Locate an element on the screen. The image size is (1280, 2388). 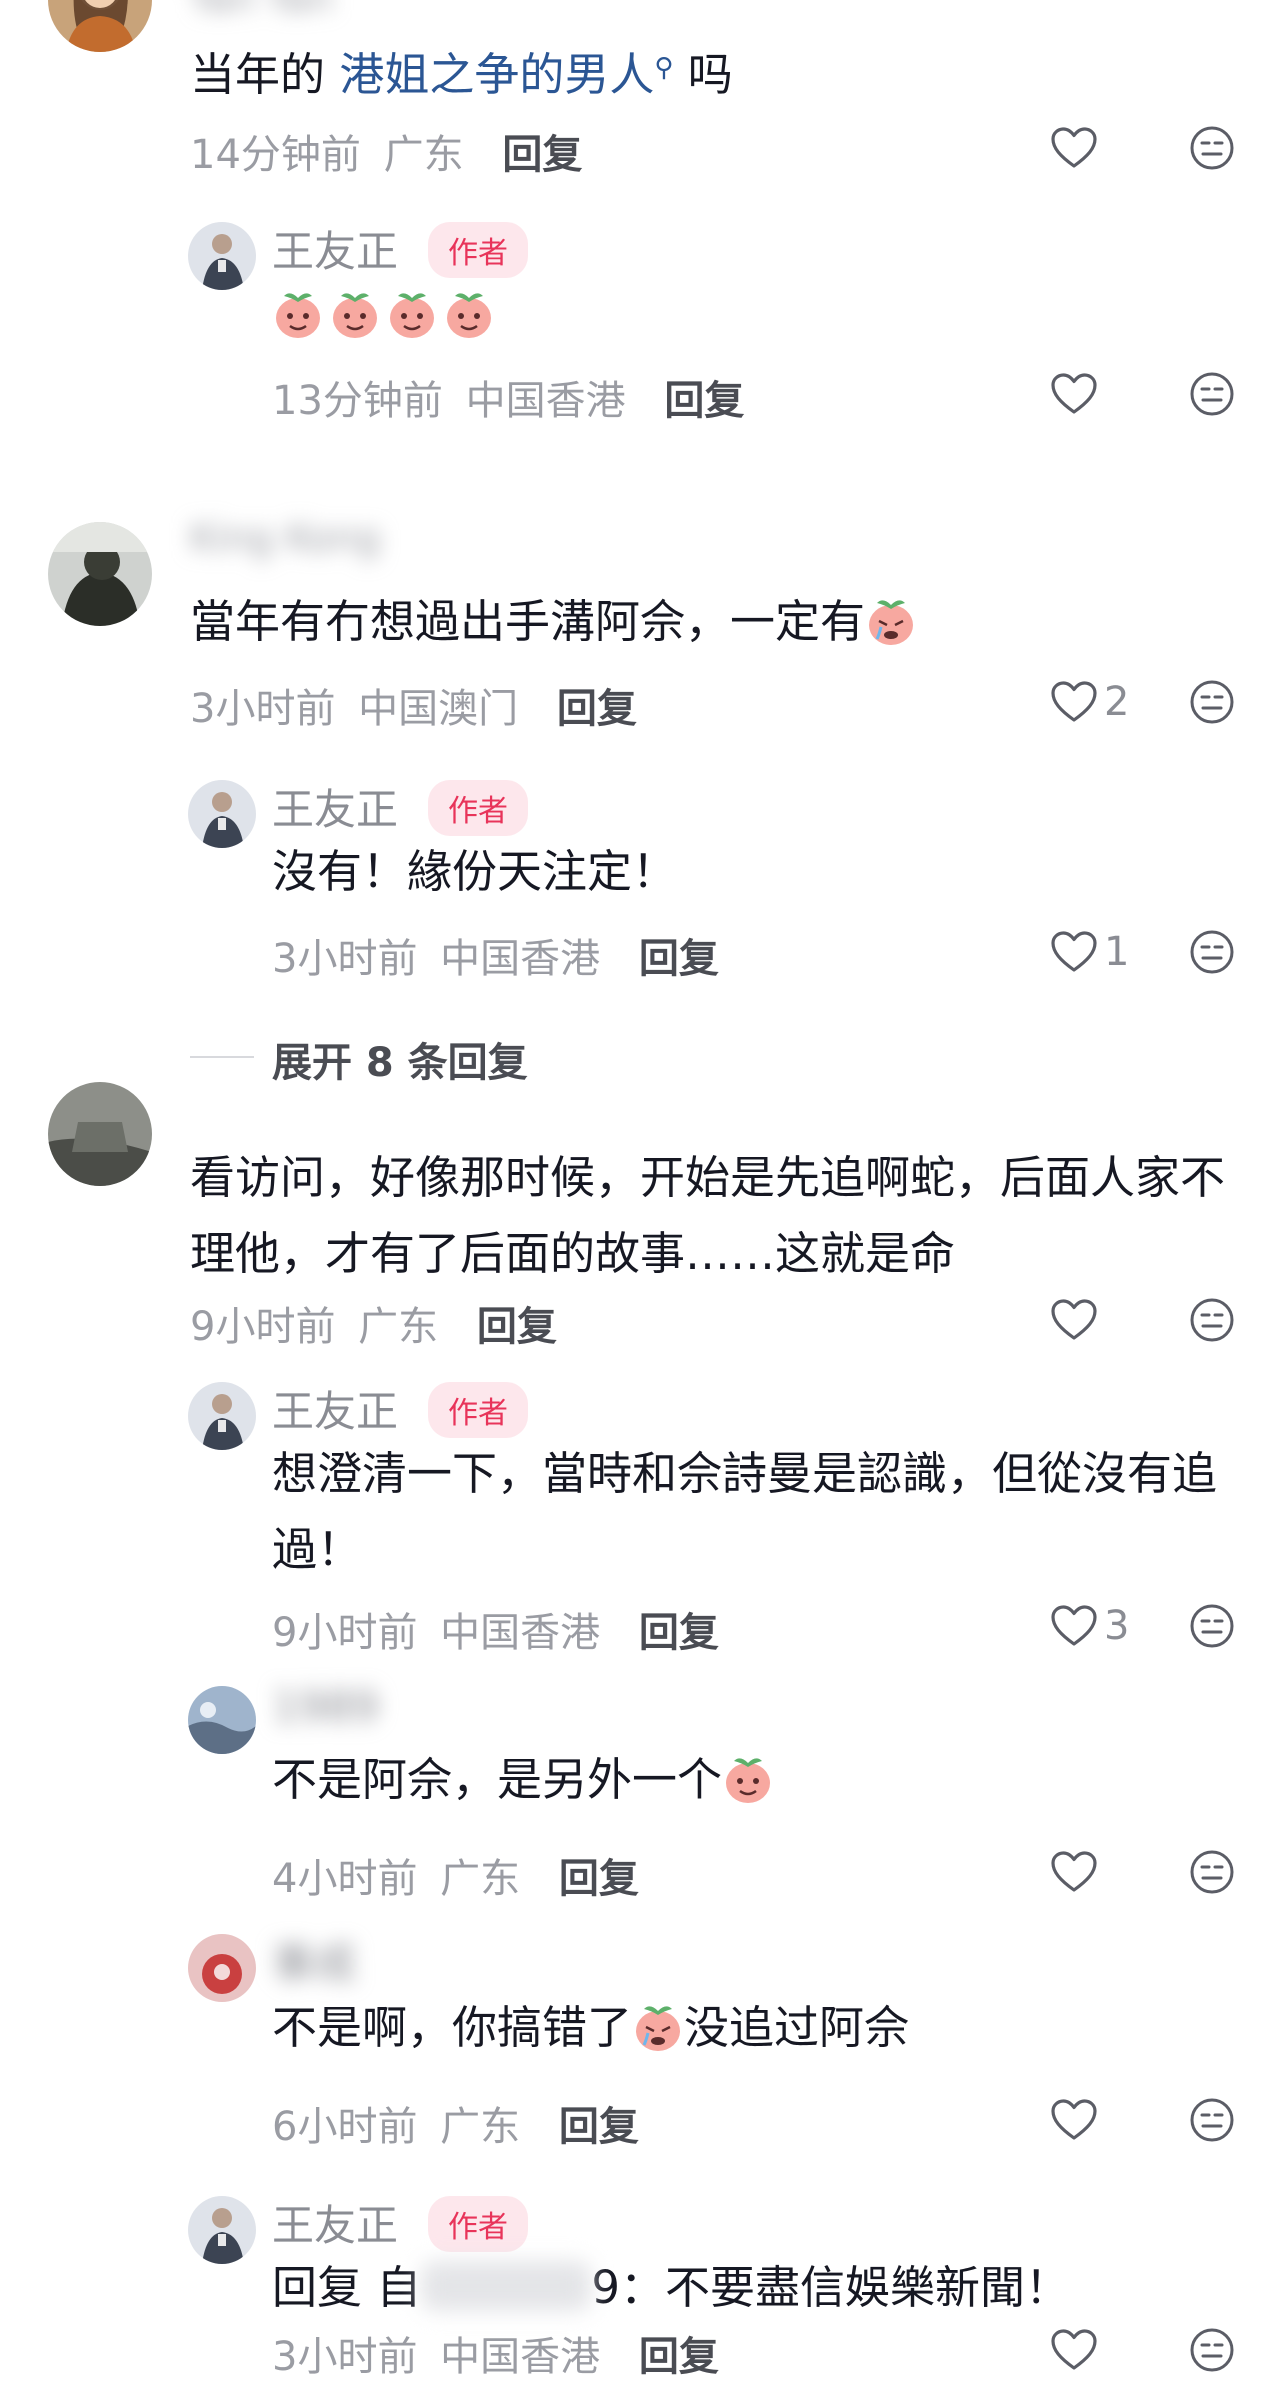
comment-text-suffix: 吗 is located at coordinates (710, 74).